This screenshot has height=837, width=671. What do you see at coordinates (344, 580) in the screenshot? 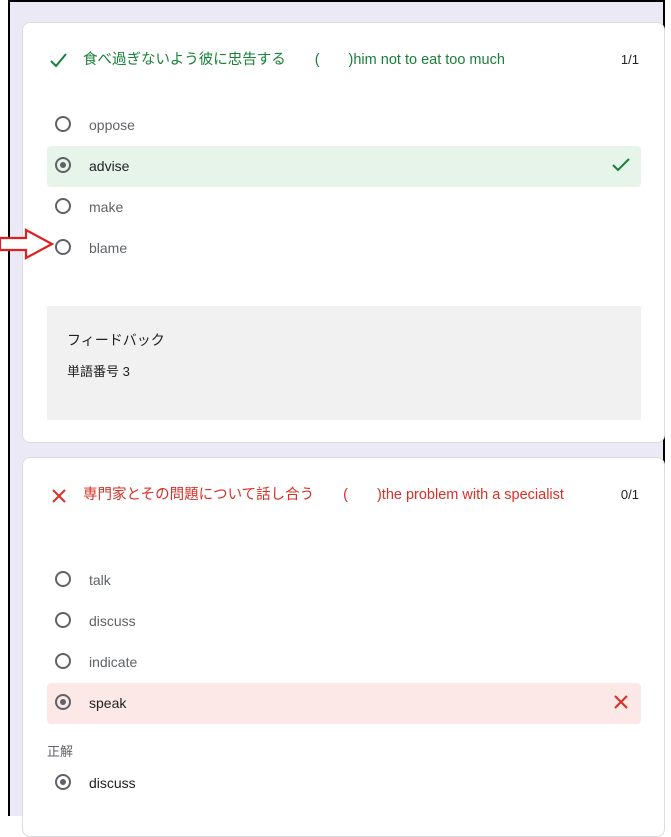
I see `option-talk: talk` at bounding box center [344, 580].